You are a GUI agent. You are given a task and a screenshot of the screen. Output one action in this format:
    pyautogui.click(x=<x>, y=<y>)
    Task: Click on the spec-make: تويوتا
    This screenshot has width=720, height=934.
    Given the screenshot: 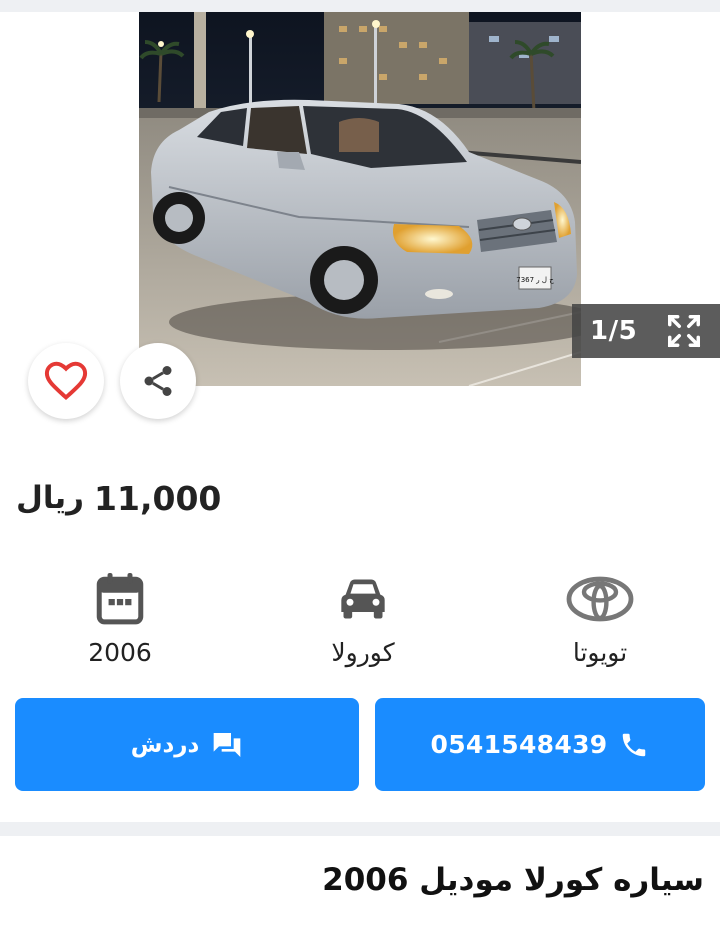 What is the action you would take?
    pyautogui.click(x=600, y=617)
    